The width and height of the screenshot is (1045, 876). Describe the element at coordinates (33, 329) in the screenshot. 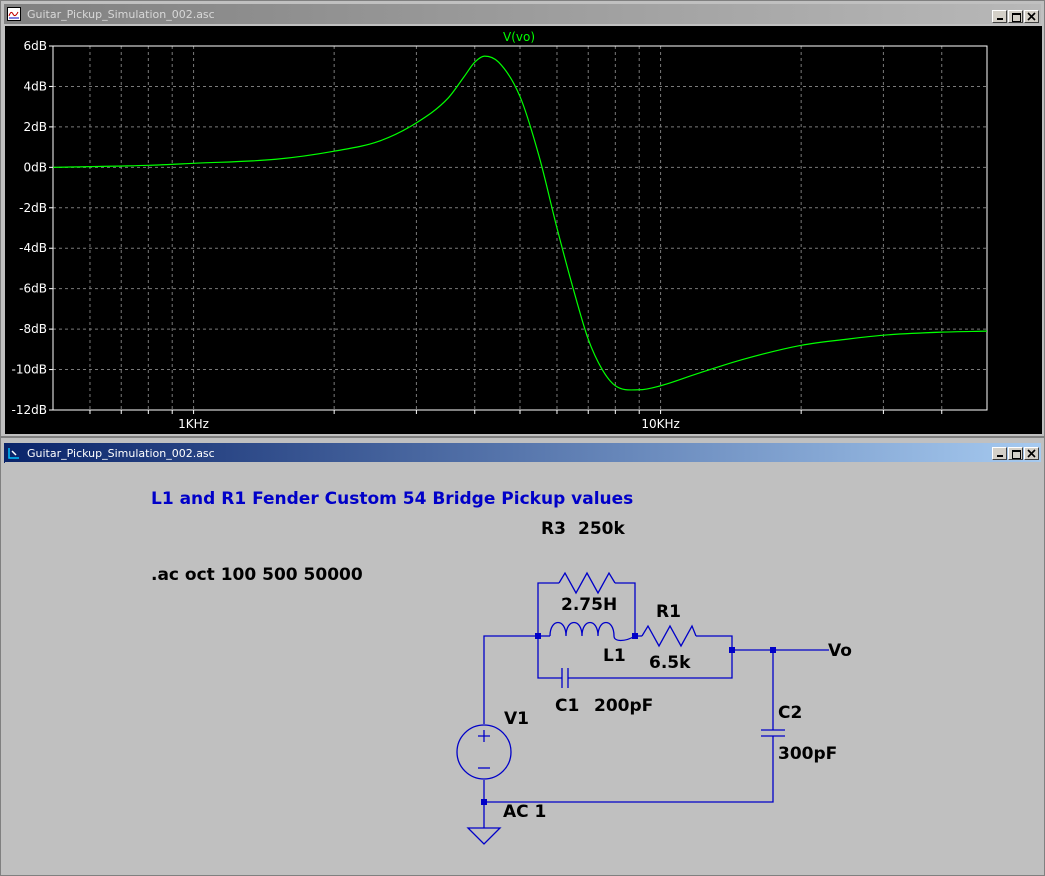

I see `y-tick-label: -8dB` at that location.